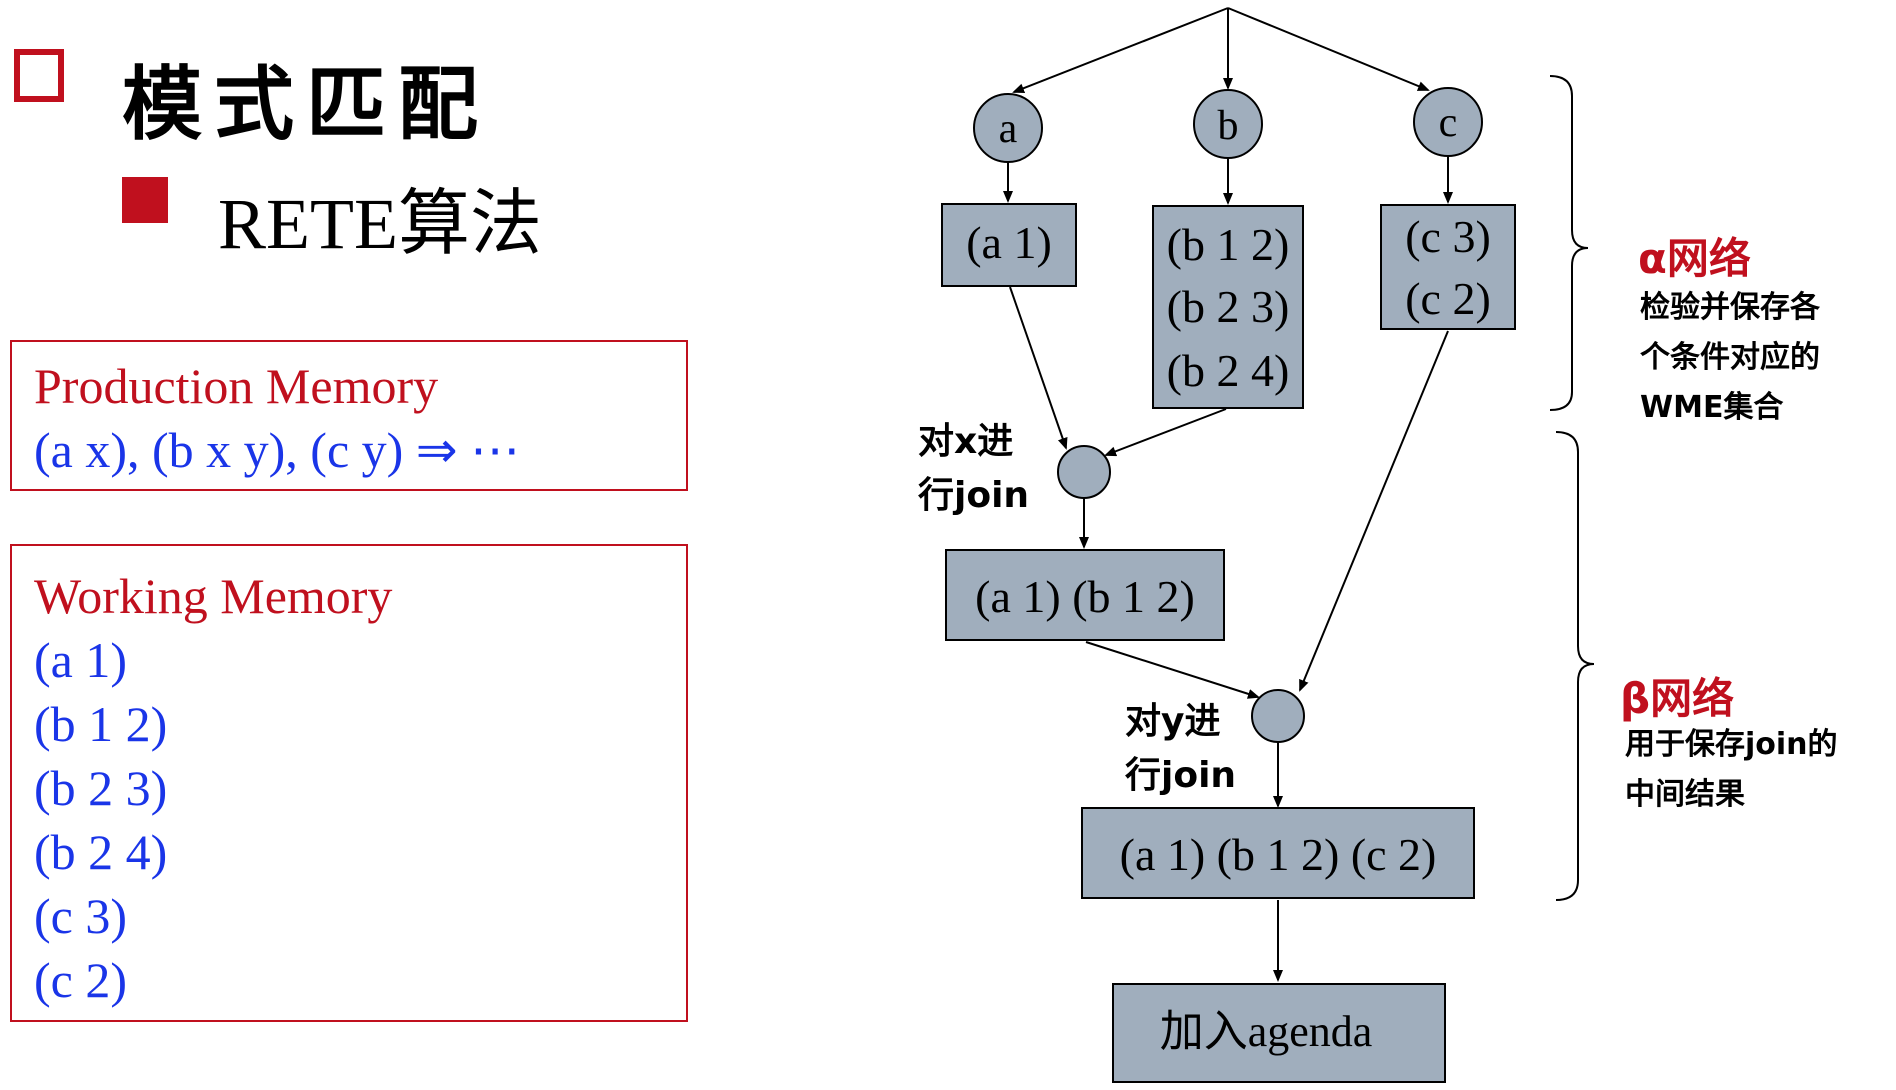 The image size is (1896, 1090). I want to click on node-a-label: a, so click(1008, 129).